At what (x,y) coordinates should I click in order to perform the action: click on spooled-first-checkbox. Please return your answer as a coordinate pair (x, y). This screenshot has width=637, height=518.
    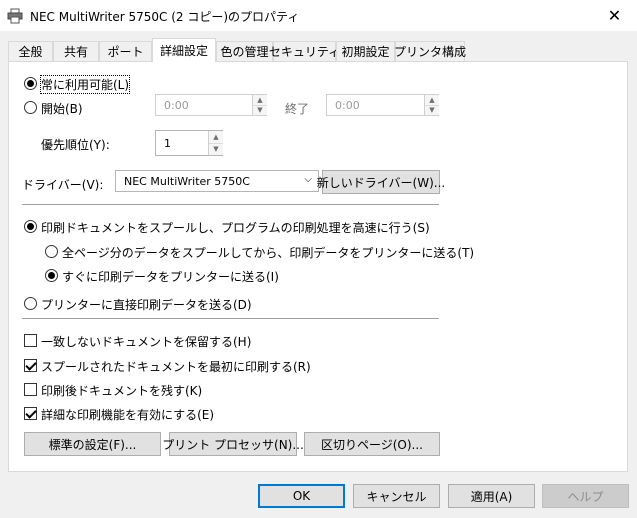
    Looking at the image, I should click on (30, 365).